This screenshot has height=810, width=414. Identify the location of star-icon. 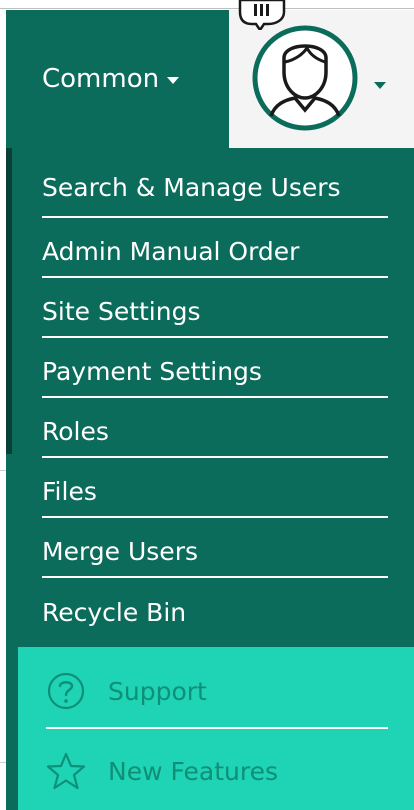
(66, 771).